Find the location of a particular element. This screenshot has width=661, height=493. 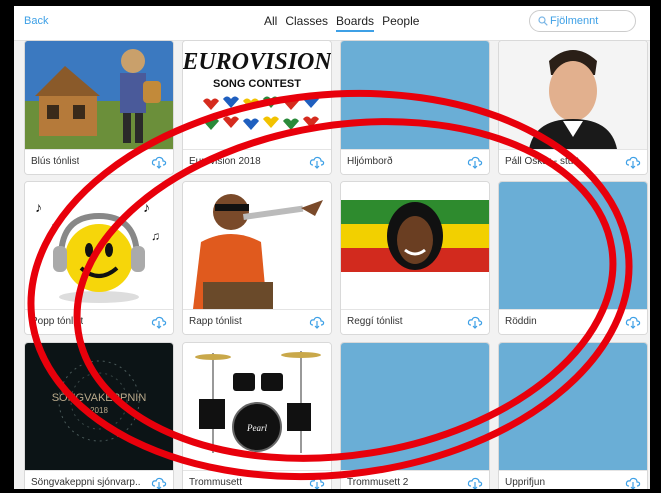

board-thumbnail: ♪ ♫ ♪ ♫ is located at coordinates (99, 245).